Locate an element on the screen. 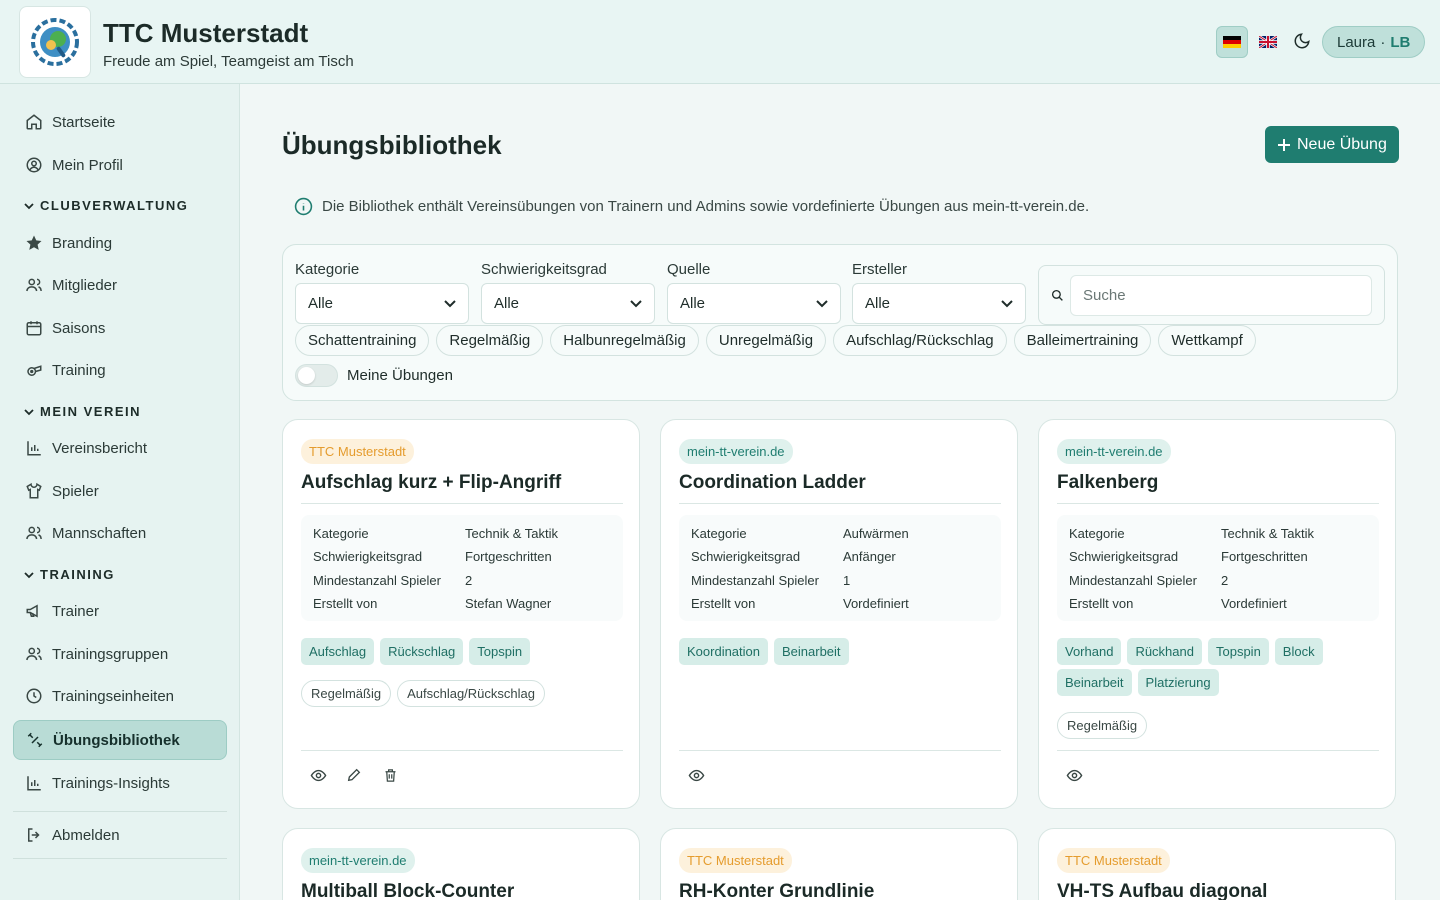  sidebar-divider is located at coordinates (120, 858).